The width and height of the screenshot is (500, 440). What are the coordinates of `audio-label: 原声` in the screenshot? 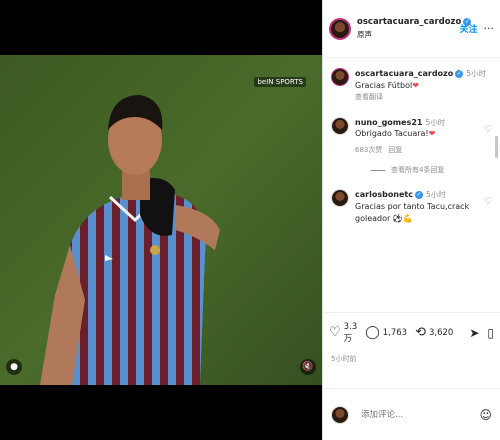 It's located at (408, 34).